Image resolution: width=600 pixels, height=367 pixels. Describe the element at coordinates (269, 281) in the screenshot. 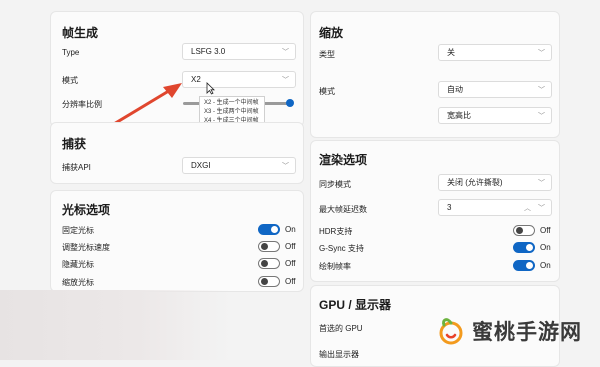

I see `scale-cursor-toggle` at that location.